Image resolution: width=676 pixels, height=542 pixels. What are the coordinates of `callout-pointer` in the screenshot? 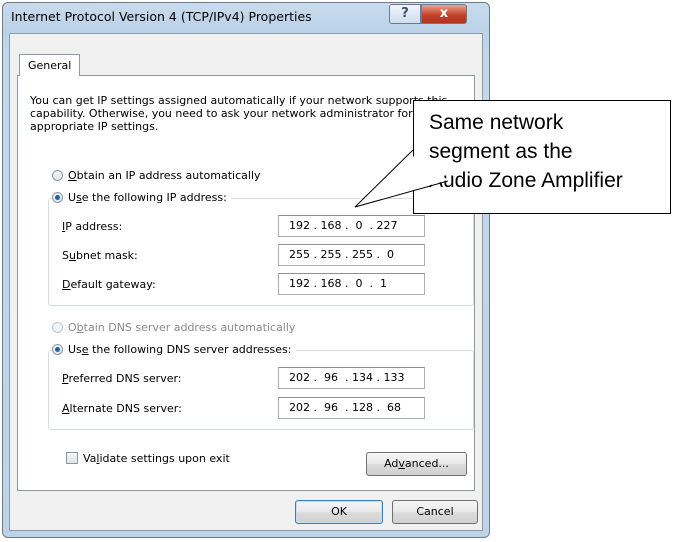 It's located at (401, 178).